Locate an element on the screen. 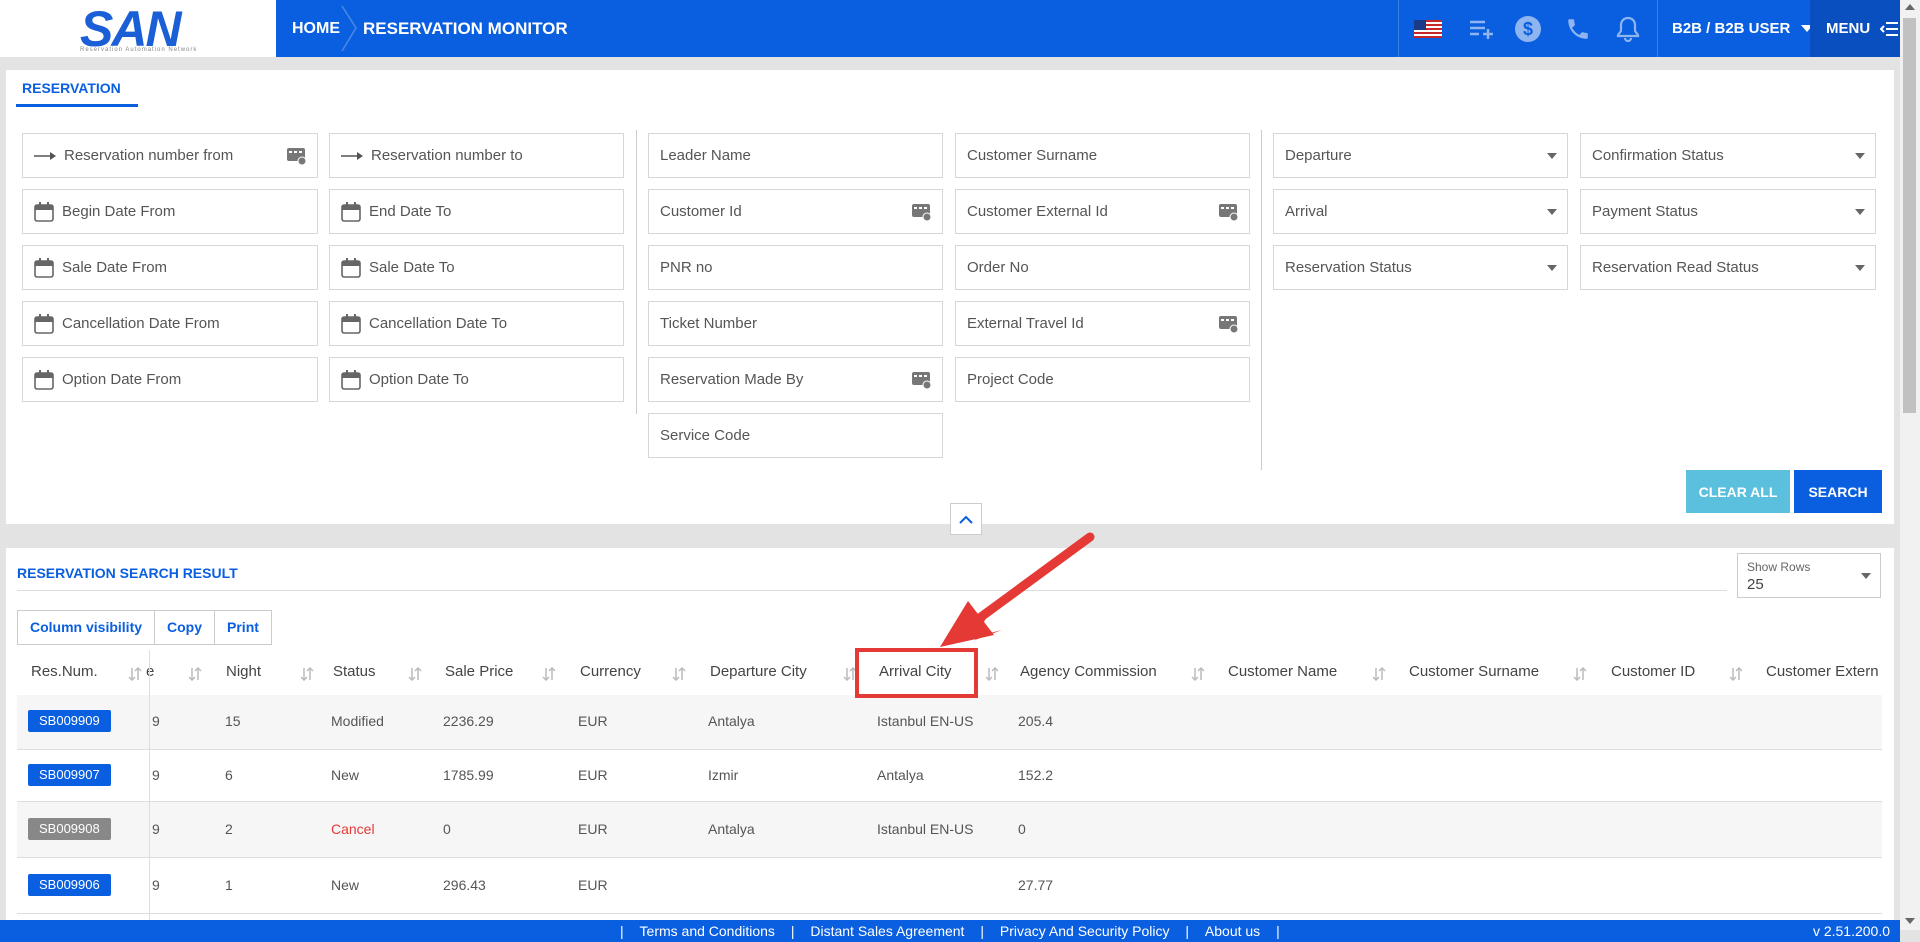 The height and width of the screenshot is (942, 1920). notification-bell-icon is located at coordinates (1628, 29).